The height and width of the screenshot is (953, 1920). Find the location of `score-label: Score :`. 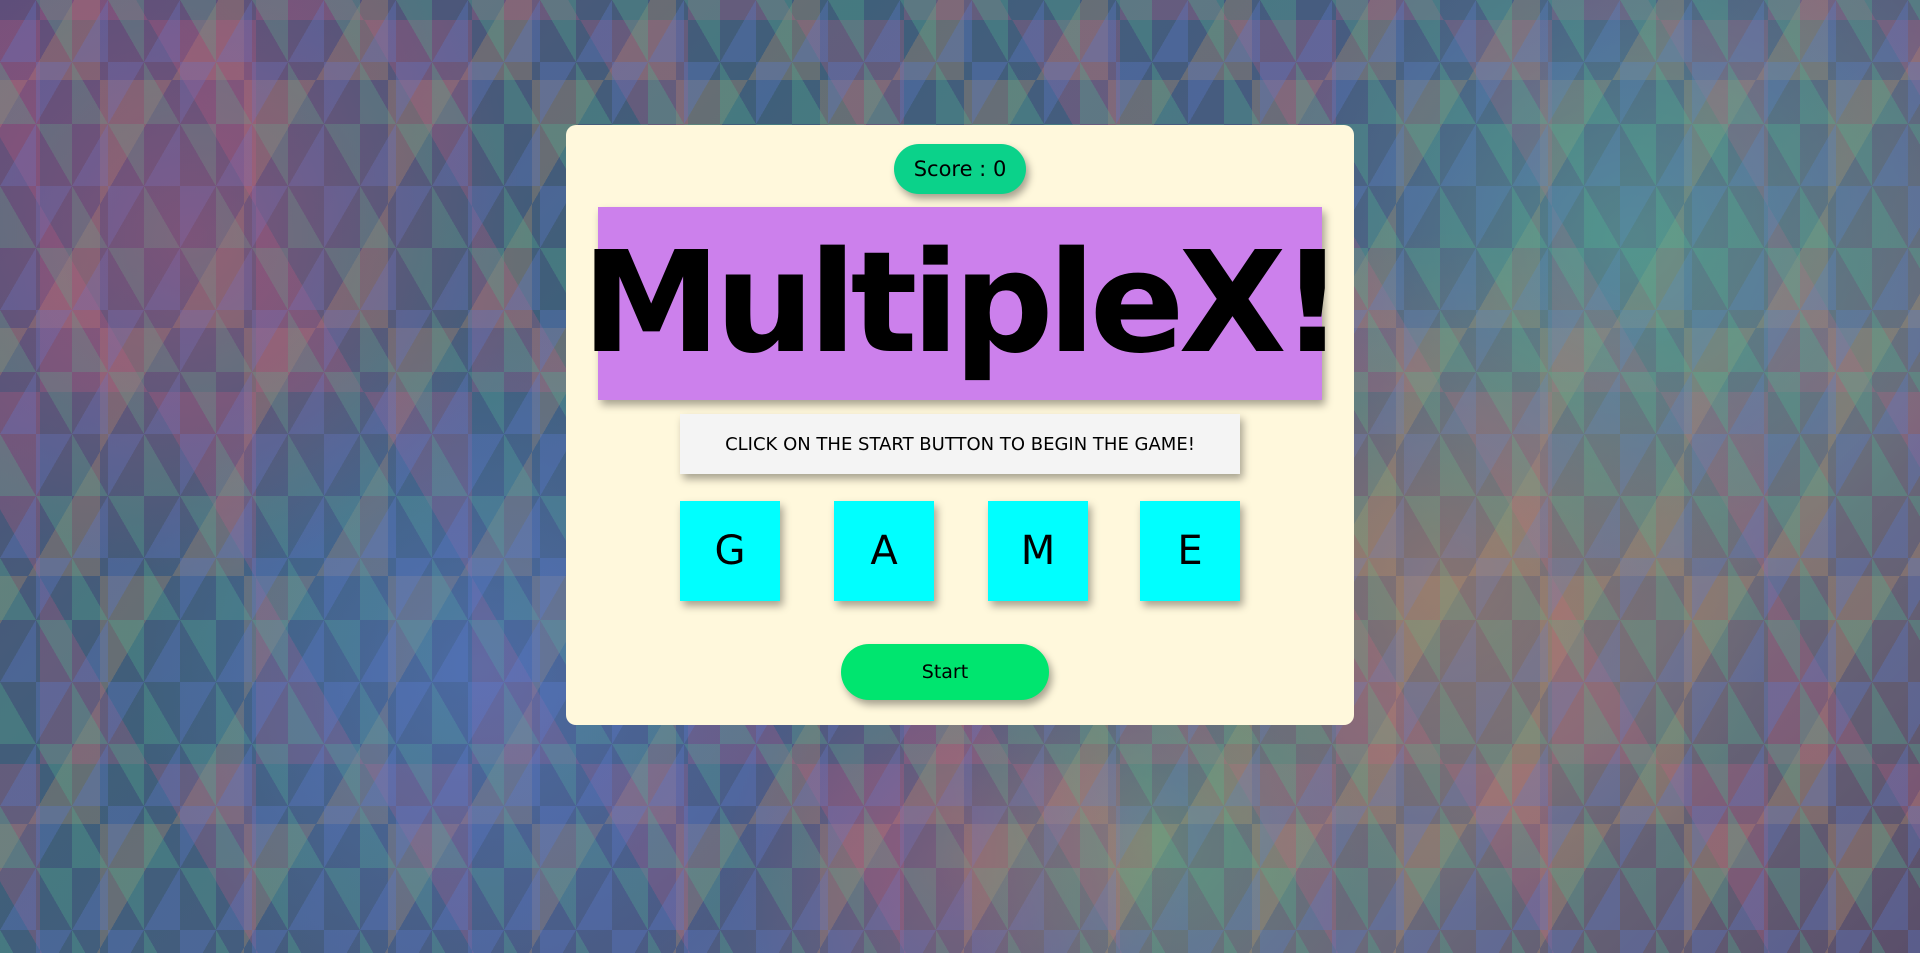

score-label: Score : is located at coordinates (953, 169).